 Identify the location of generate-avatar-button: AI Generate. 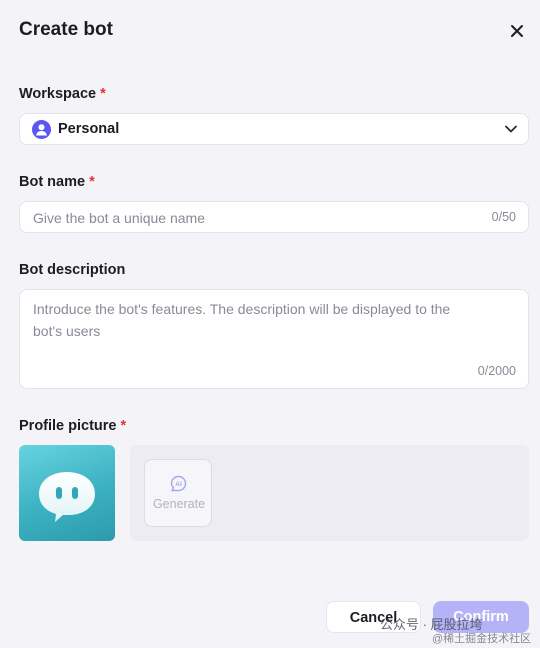
(178, 493).